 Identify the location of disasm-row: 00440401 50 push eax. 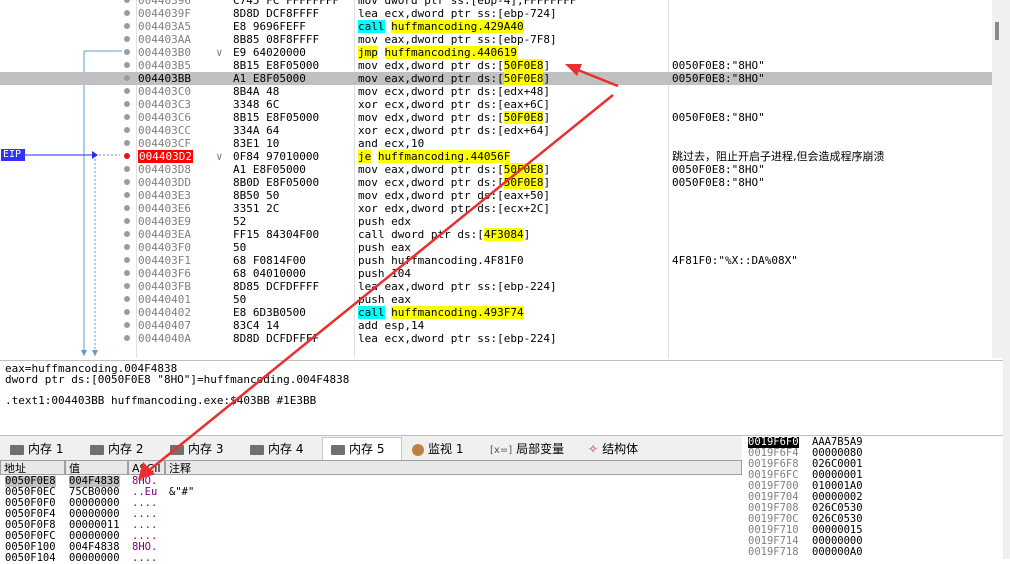
(501, 299).